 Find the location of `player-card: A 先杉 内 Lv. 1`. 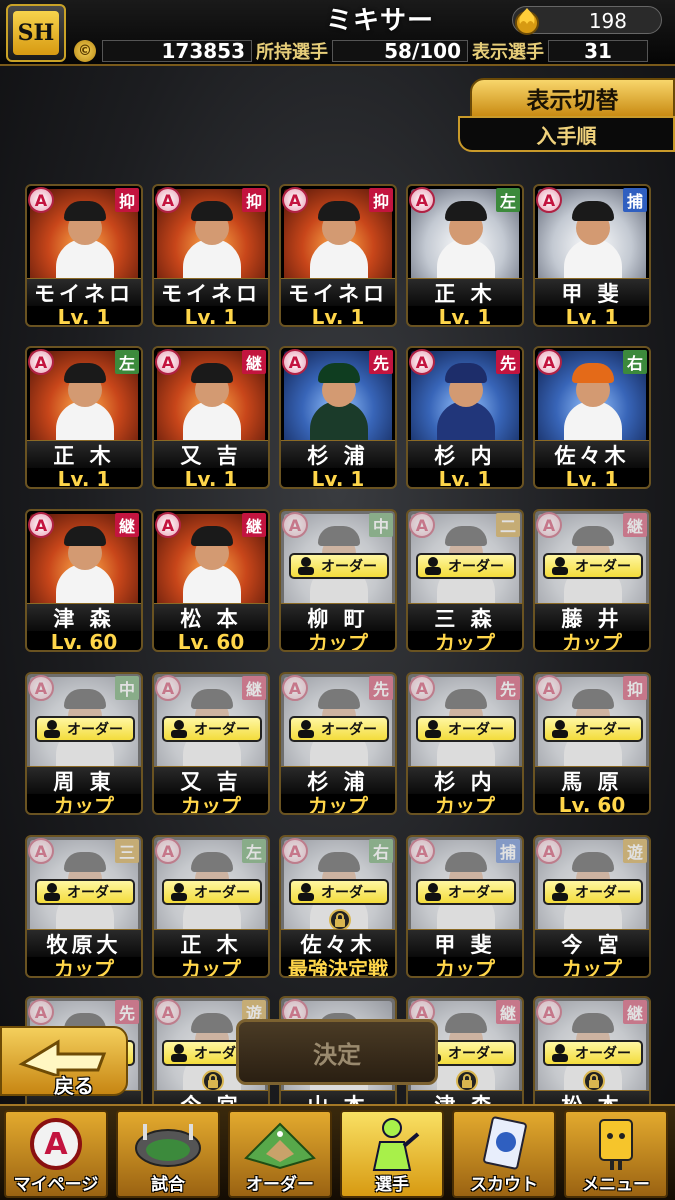

player-card: A 先杉 内 Lv. 1 is located at coordinates (465, 417).